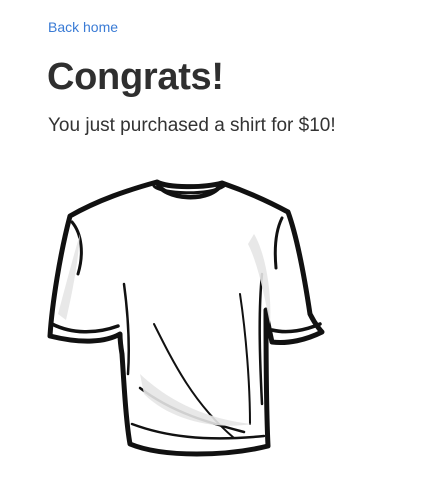 This screenshot has height=503, width=441. I want to click on back-home-link: Back home, so click(83, 27).